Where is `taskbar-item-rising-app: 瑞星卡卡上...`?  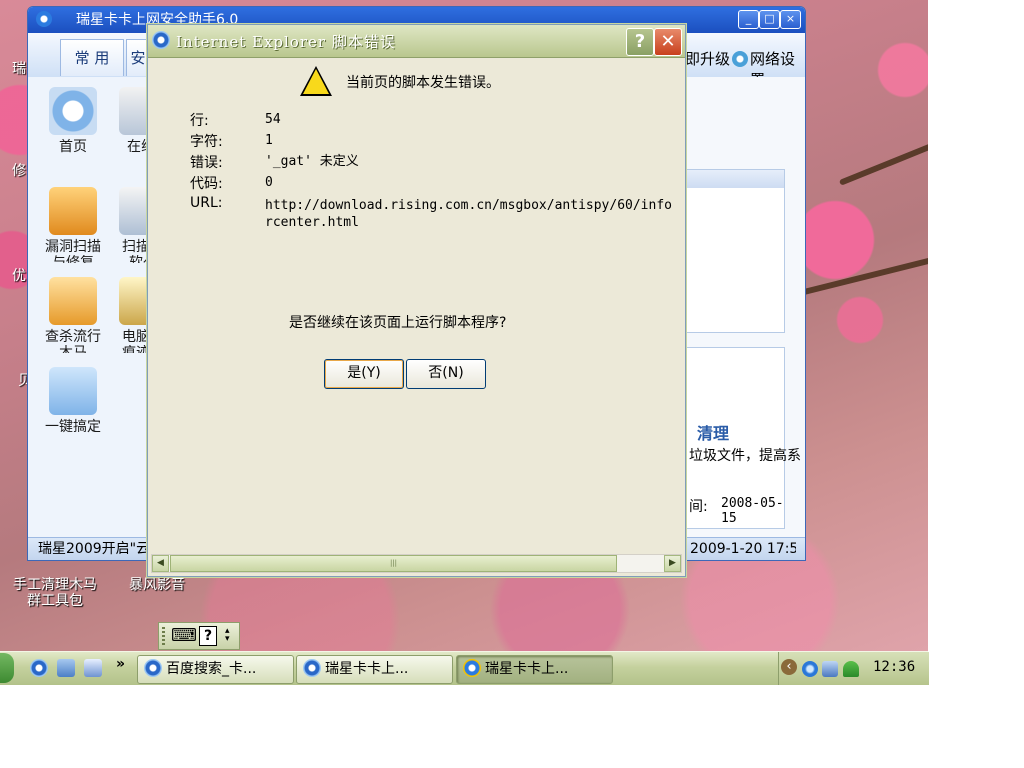
taskbar-item-rising-app: 瑞星卡卡上... is located at coordinates (534, 669).